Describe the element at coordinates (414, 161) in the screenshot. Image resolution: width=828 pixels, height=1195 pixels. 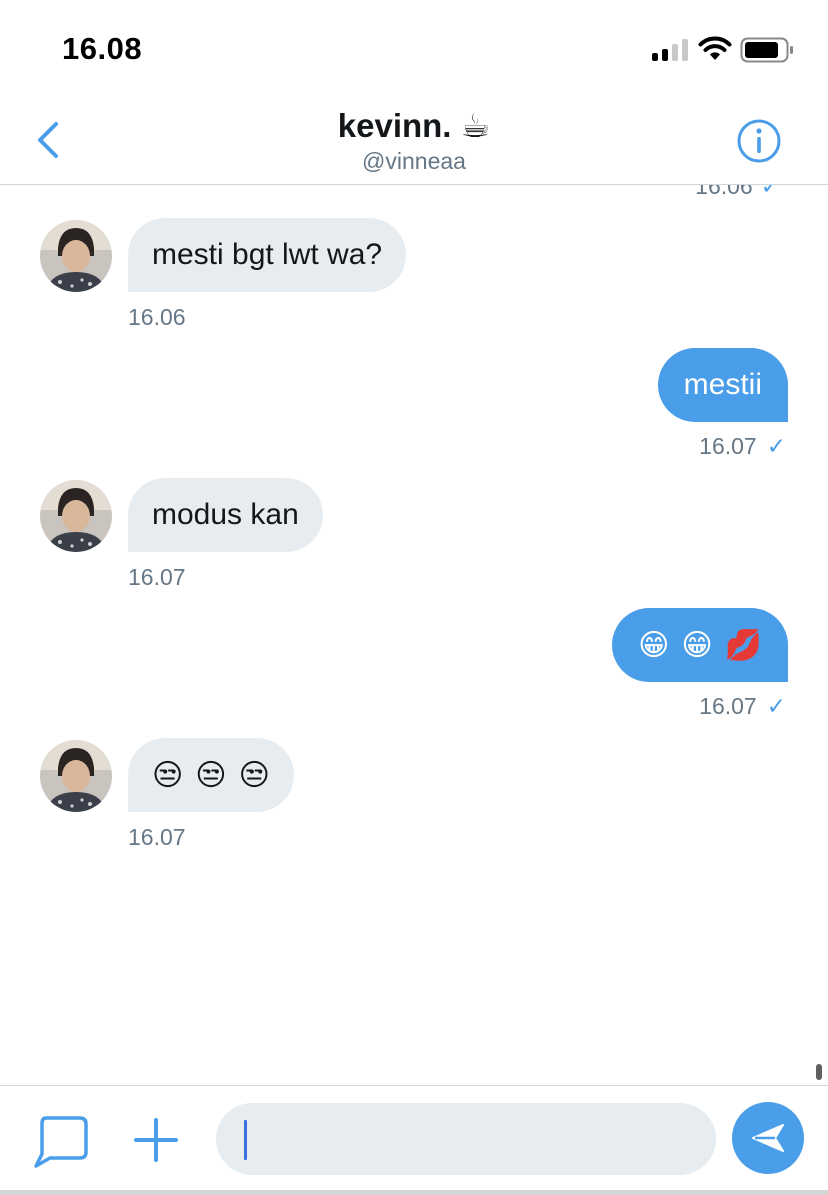
I see `conversation-handle: @vinneaa` at that location.